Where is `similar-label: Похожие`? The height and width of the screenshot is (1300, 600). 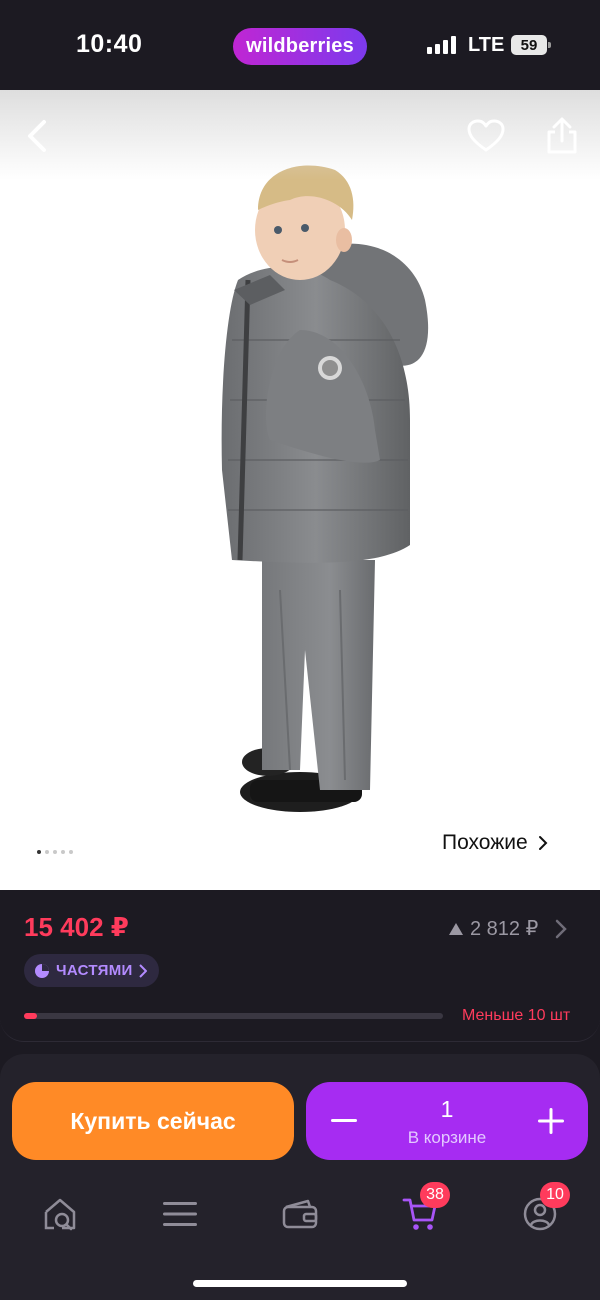
similar-label: Похожие is located at coordinates (485, 842).